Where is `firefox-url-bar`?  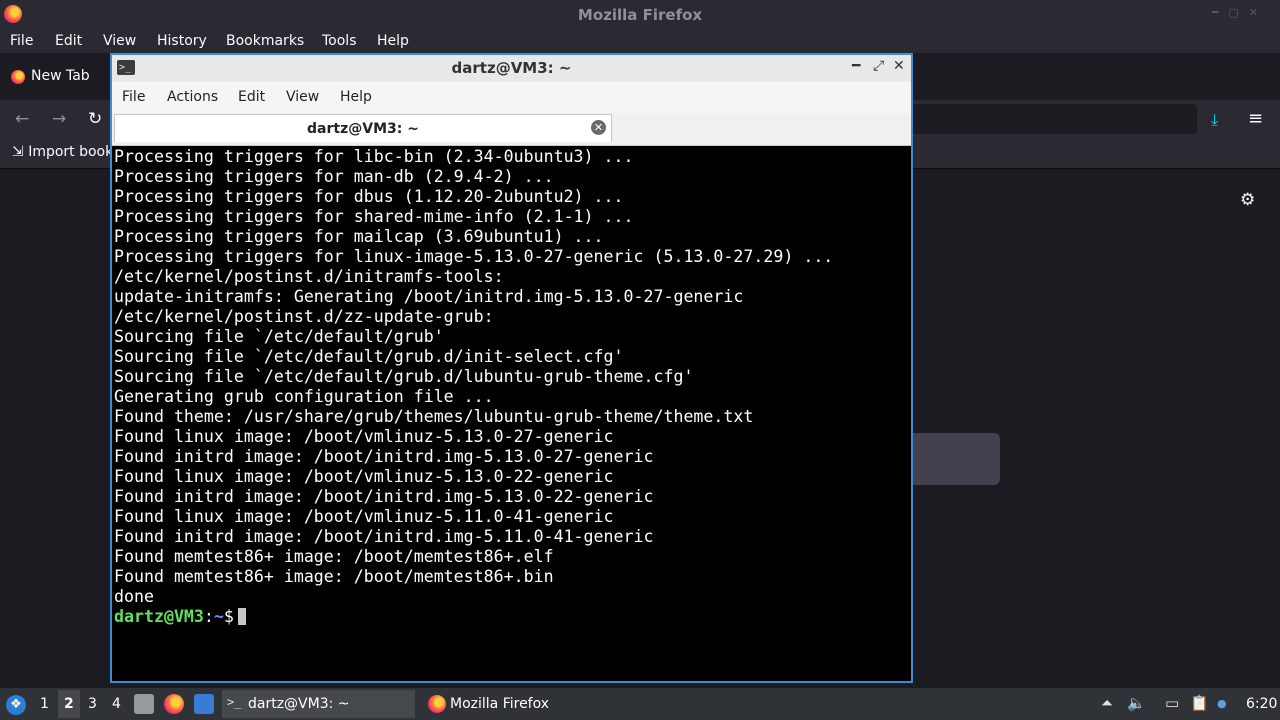 firefox-url-bar is located at coordinates (1054, 119).